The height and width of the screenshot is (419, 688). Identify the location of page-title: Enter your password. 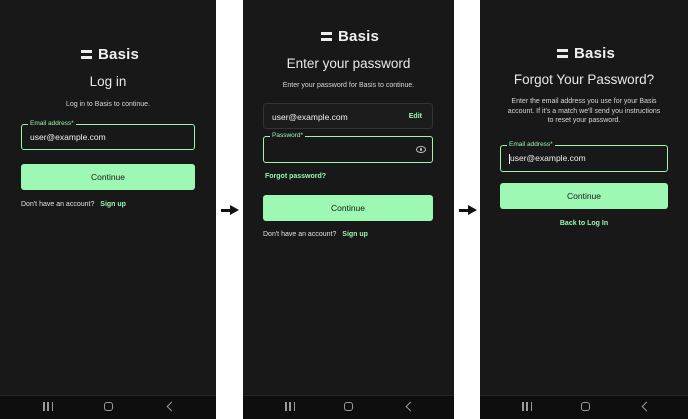
(348, 63).